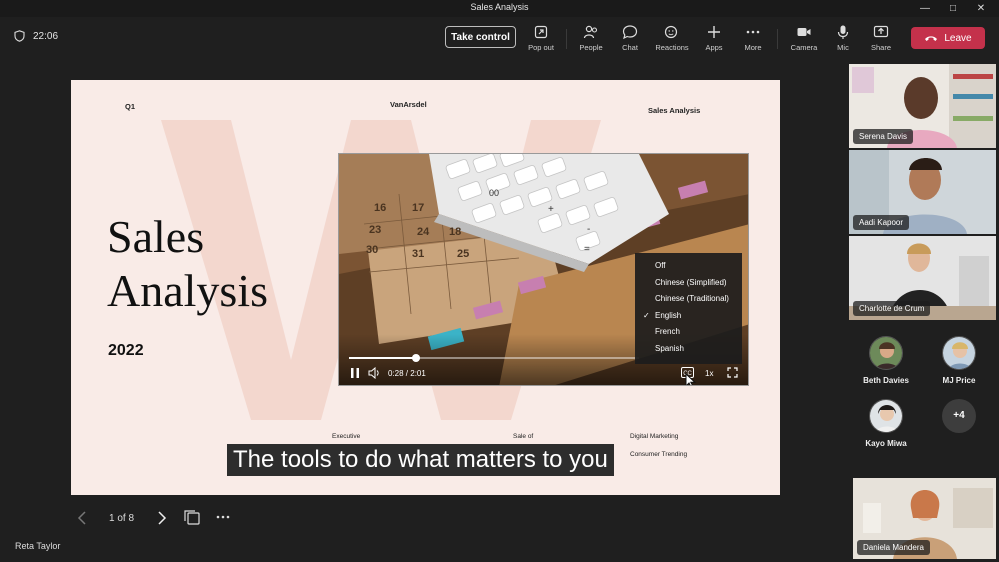 This screenshot has width=999, height=562. I want to click on volume-icon, so click(374, 373).